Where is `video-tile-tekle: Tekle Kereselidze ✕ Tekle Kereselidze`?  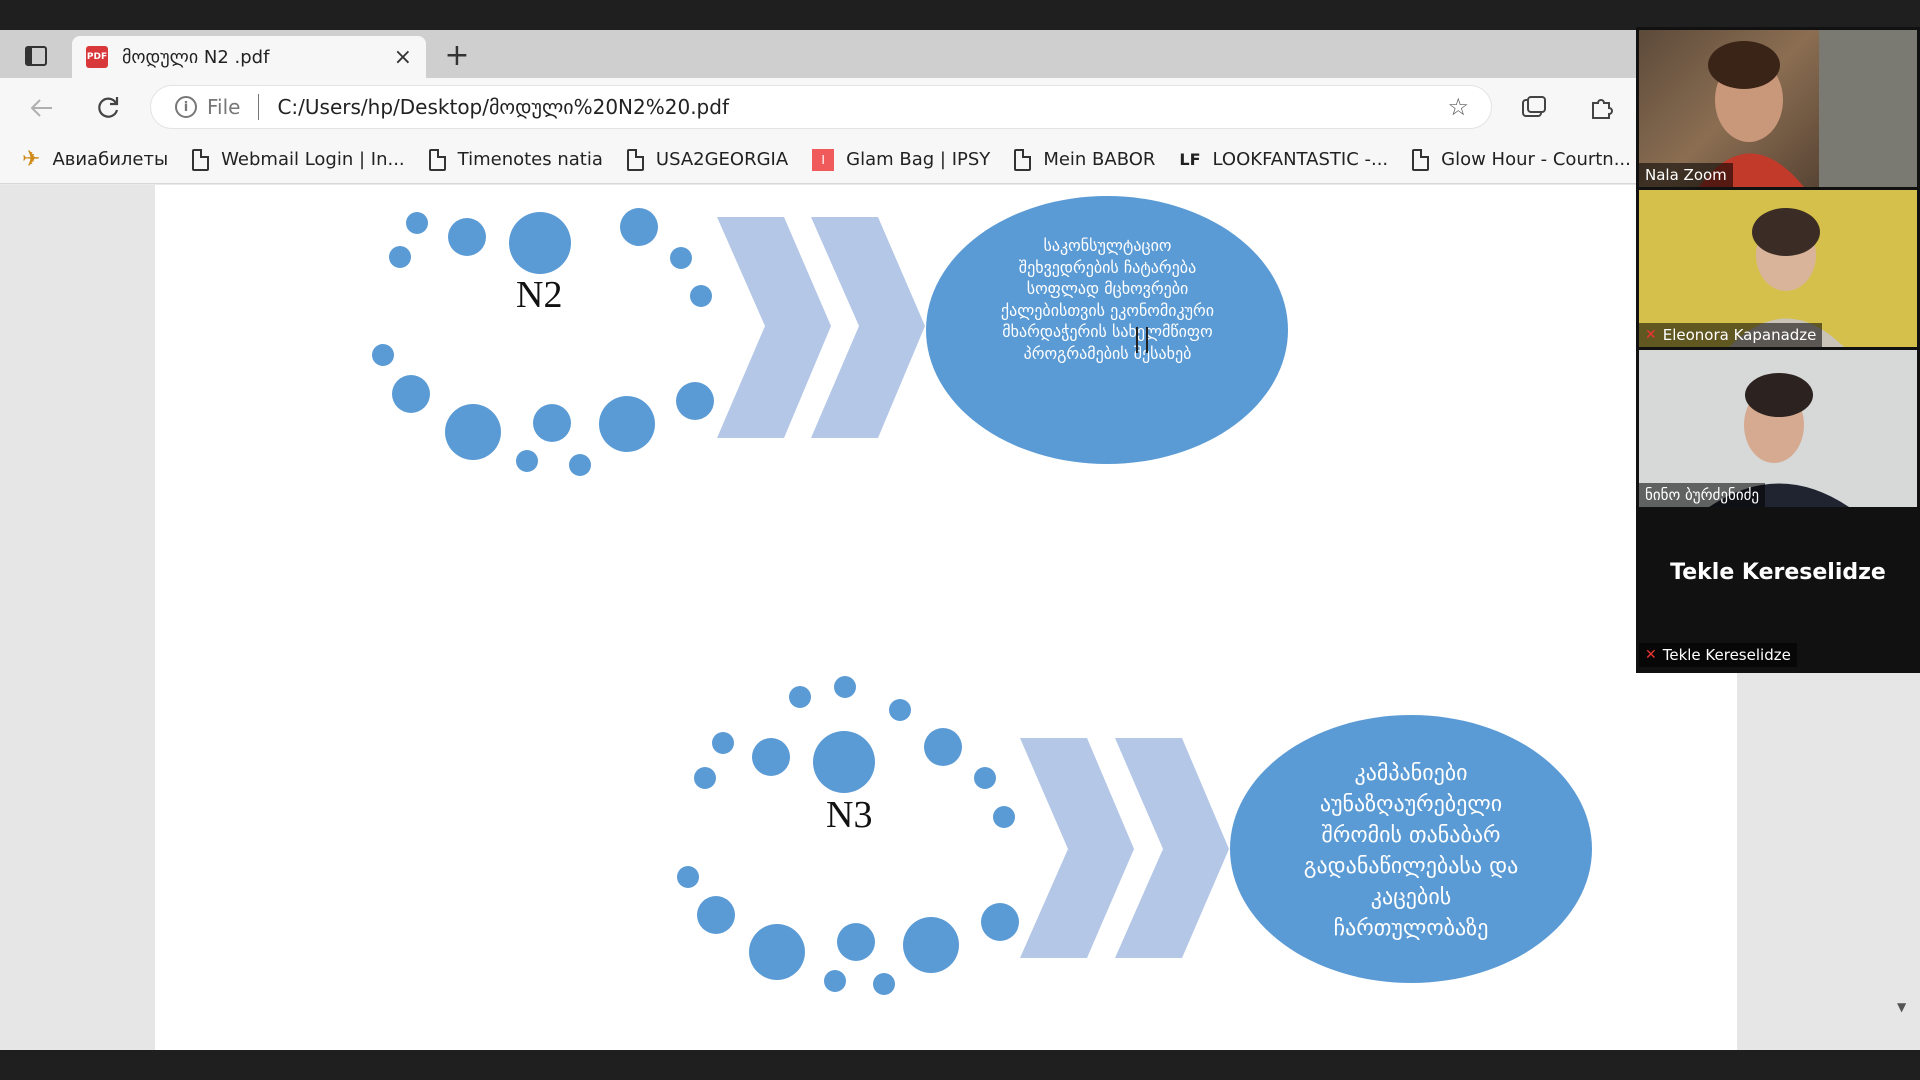 video-tile-tekle: Tekle Kereselidze ✕ Tekle Kereselidze is located at coordinates (1778, 588).